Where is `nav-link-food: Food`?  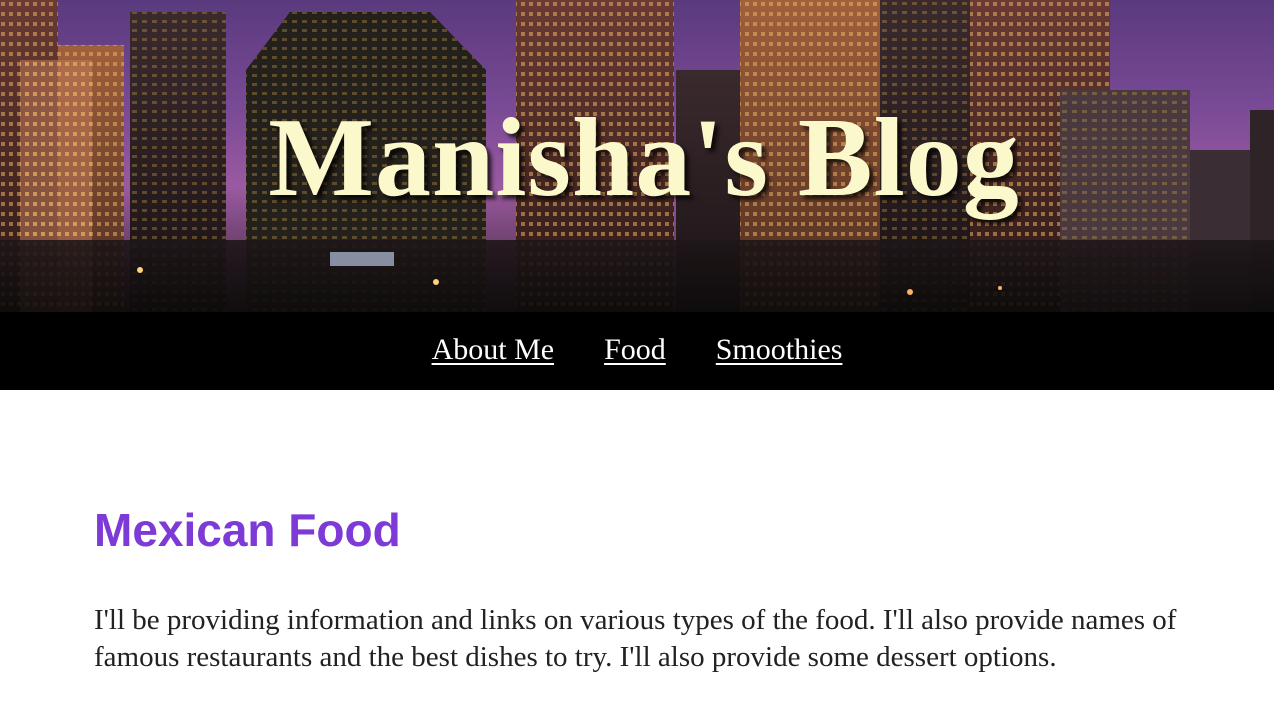
nav-link-food: Food is located at coordinates (635, 350).